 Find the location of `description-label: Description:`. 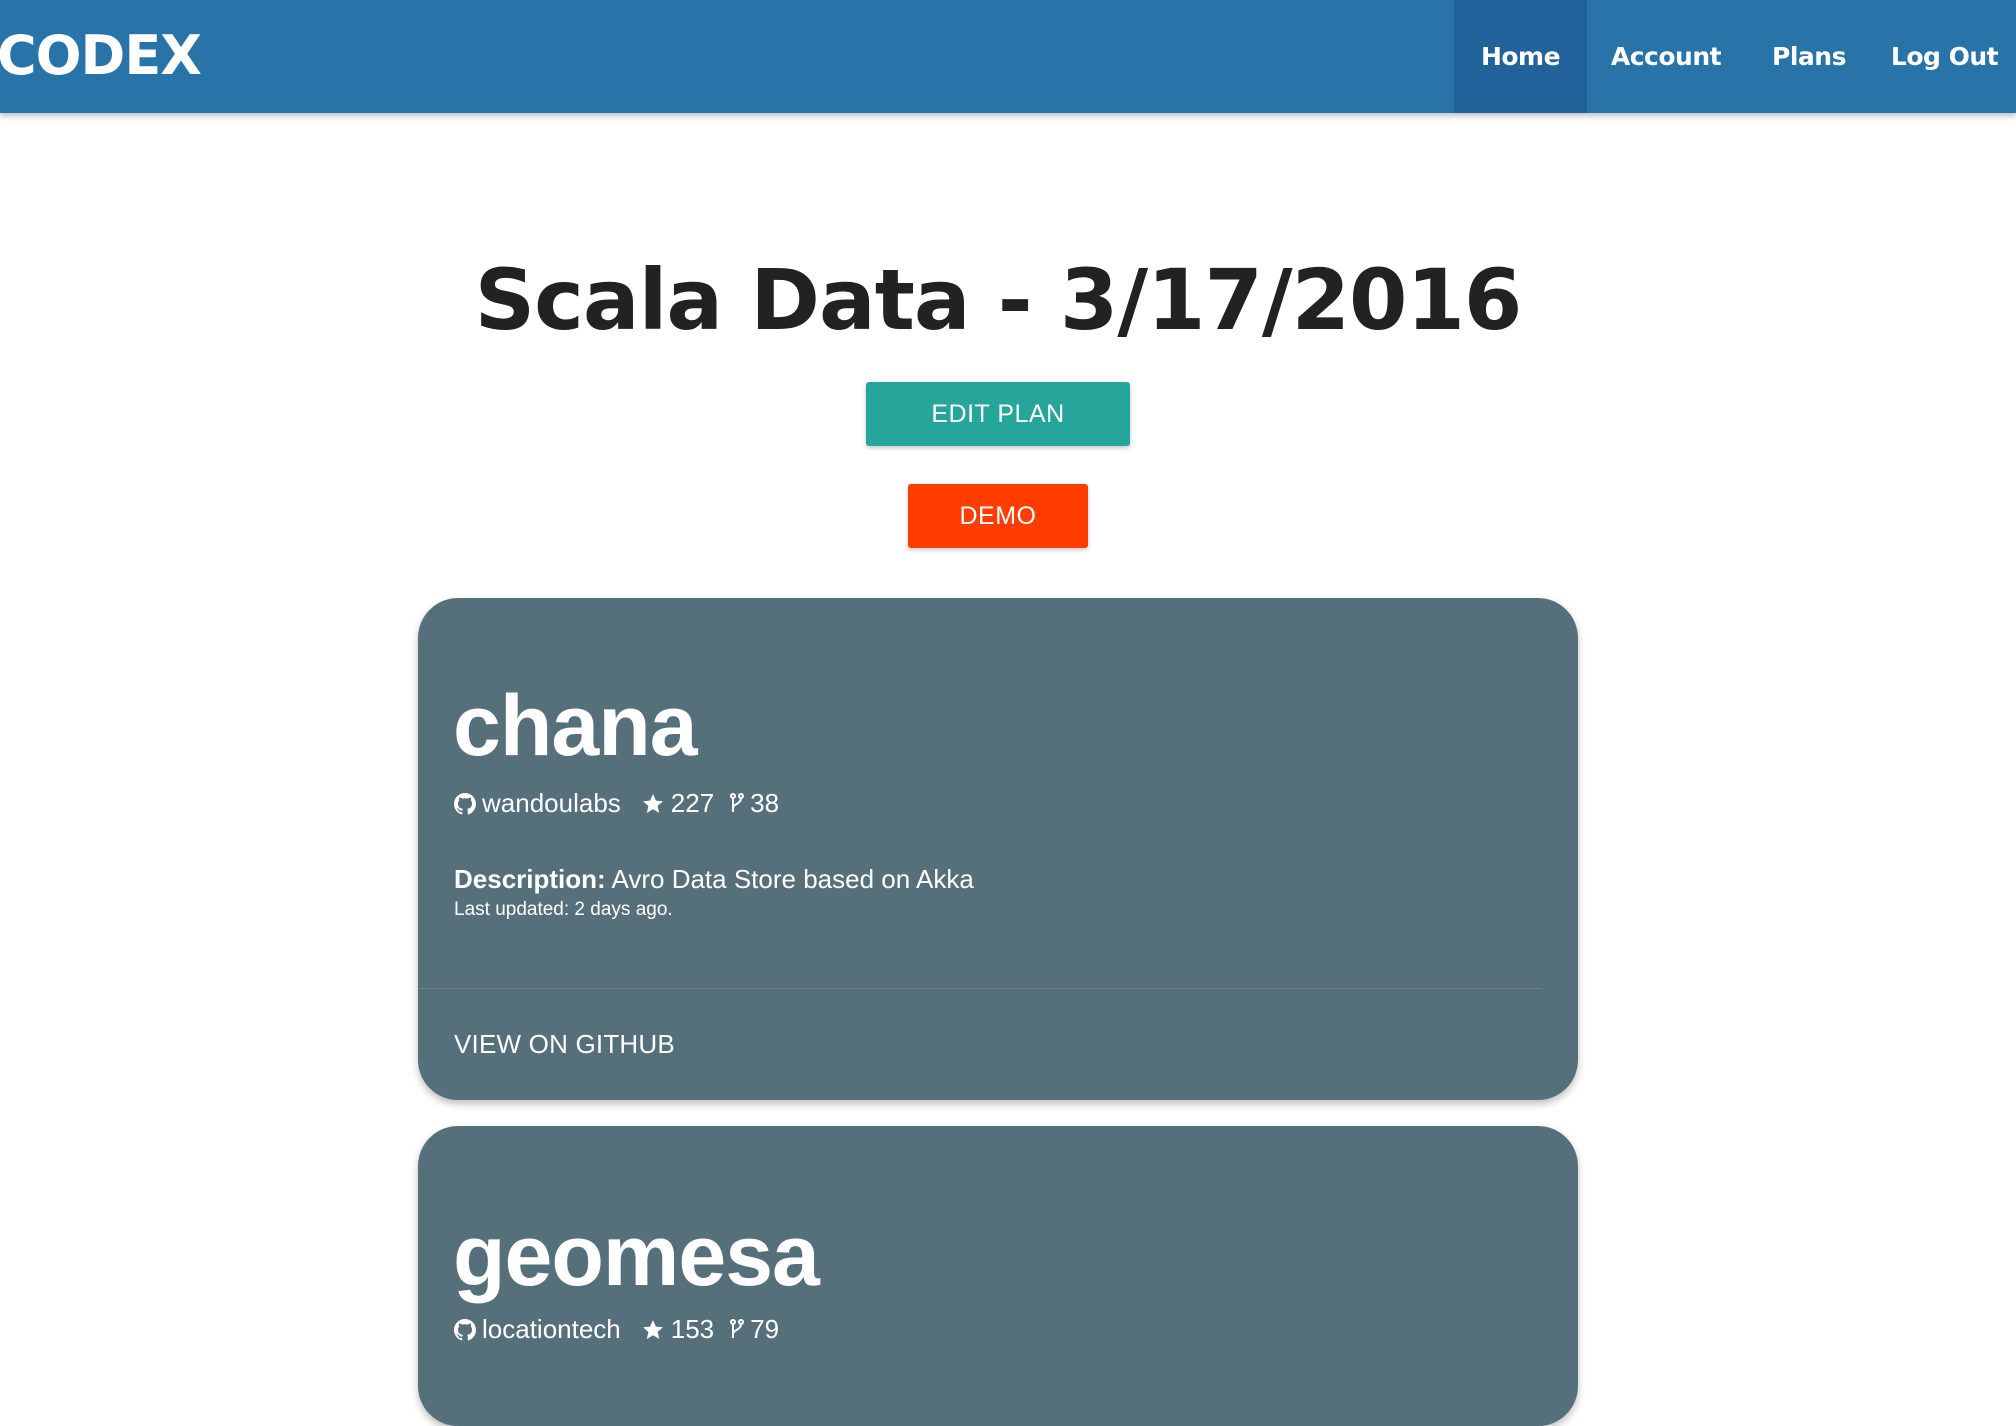

description-label: Description: is located at coordinates (530, 879).